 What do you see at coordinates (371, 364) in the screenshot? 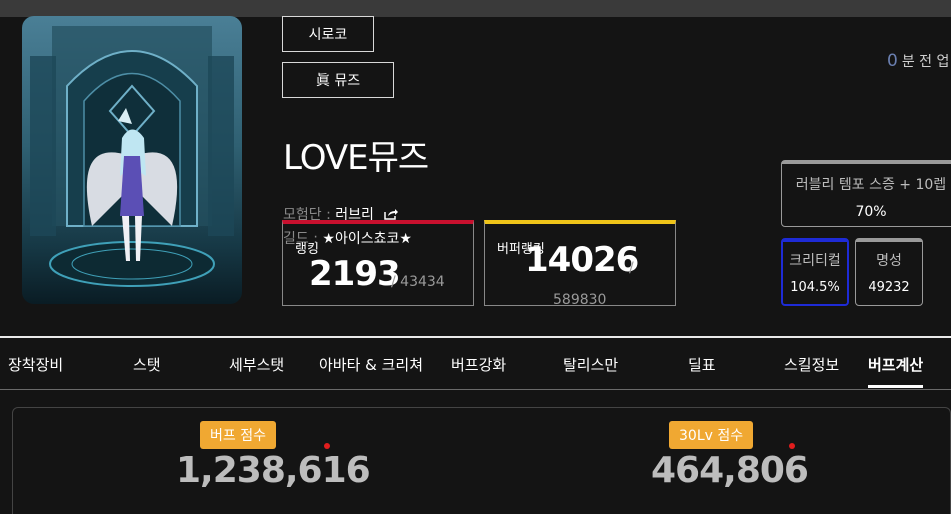
I see `tab-avatar-creature: 아바타 & 크리쳐` at bounding box center [371, 364].